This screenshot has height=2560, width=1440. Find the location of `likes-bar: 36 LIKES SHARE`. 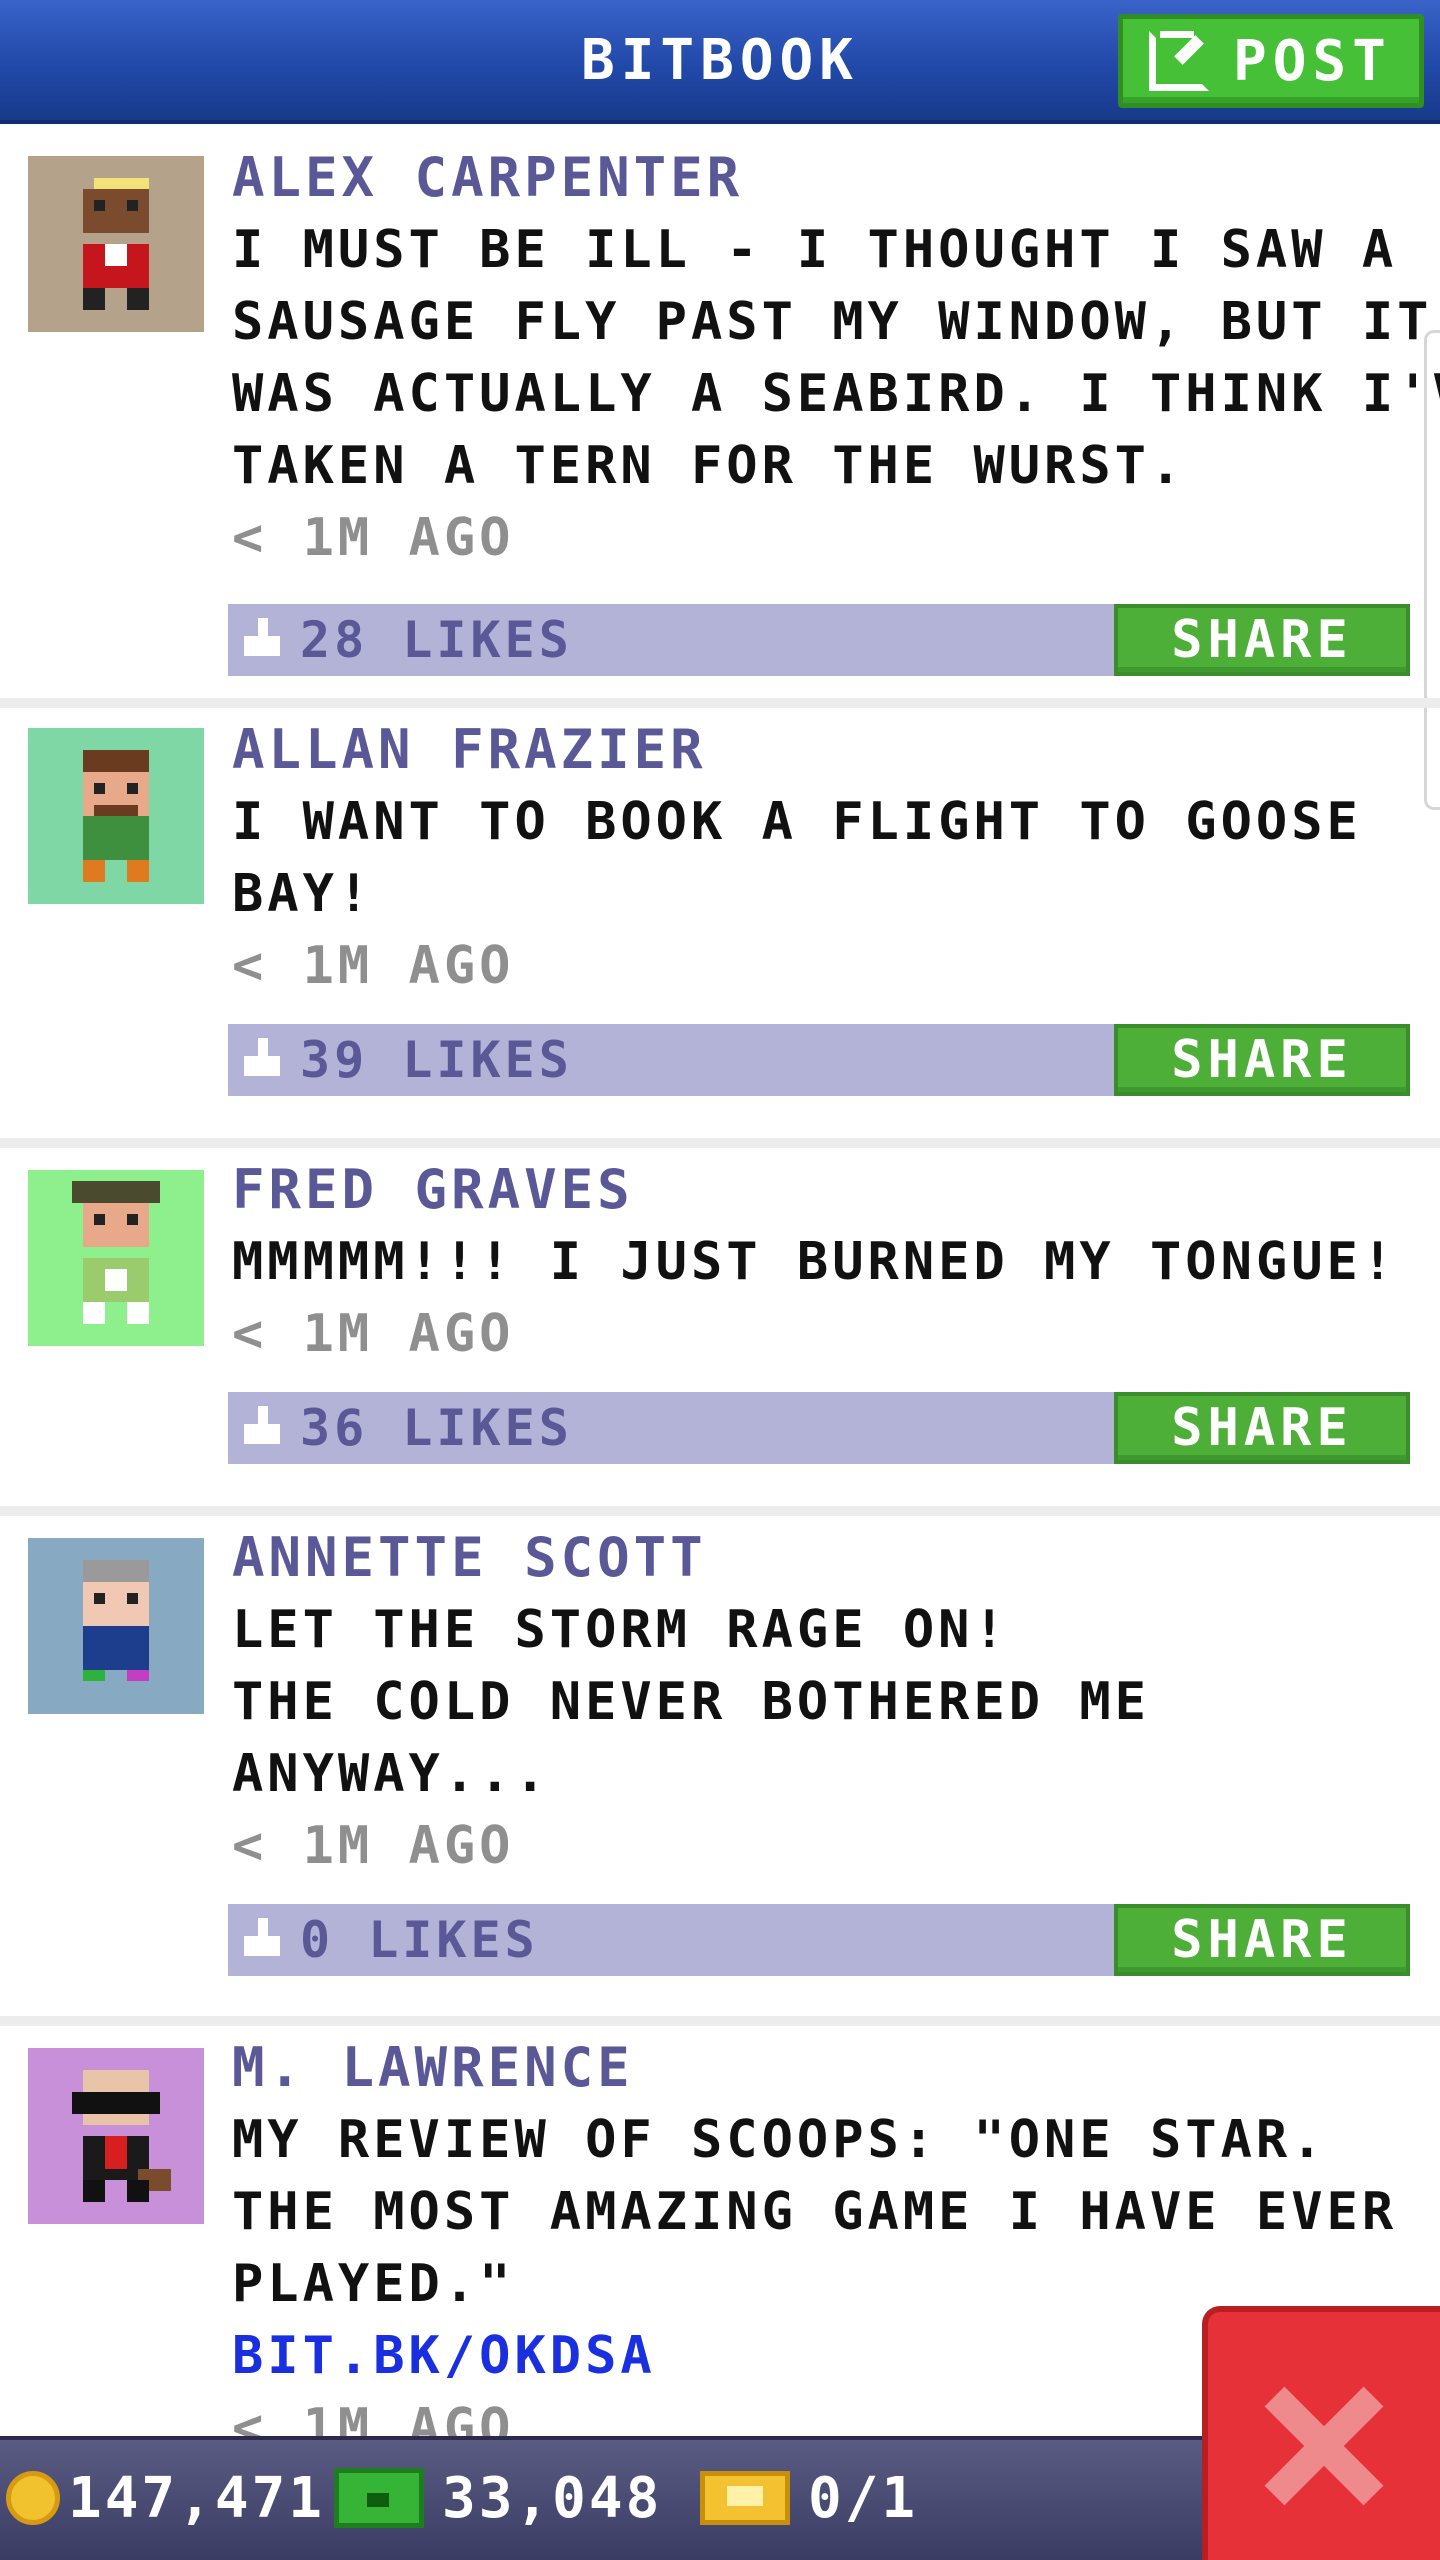

likes-bar: 36 LIKES SHARE is located at coordinates (819, 1428).